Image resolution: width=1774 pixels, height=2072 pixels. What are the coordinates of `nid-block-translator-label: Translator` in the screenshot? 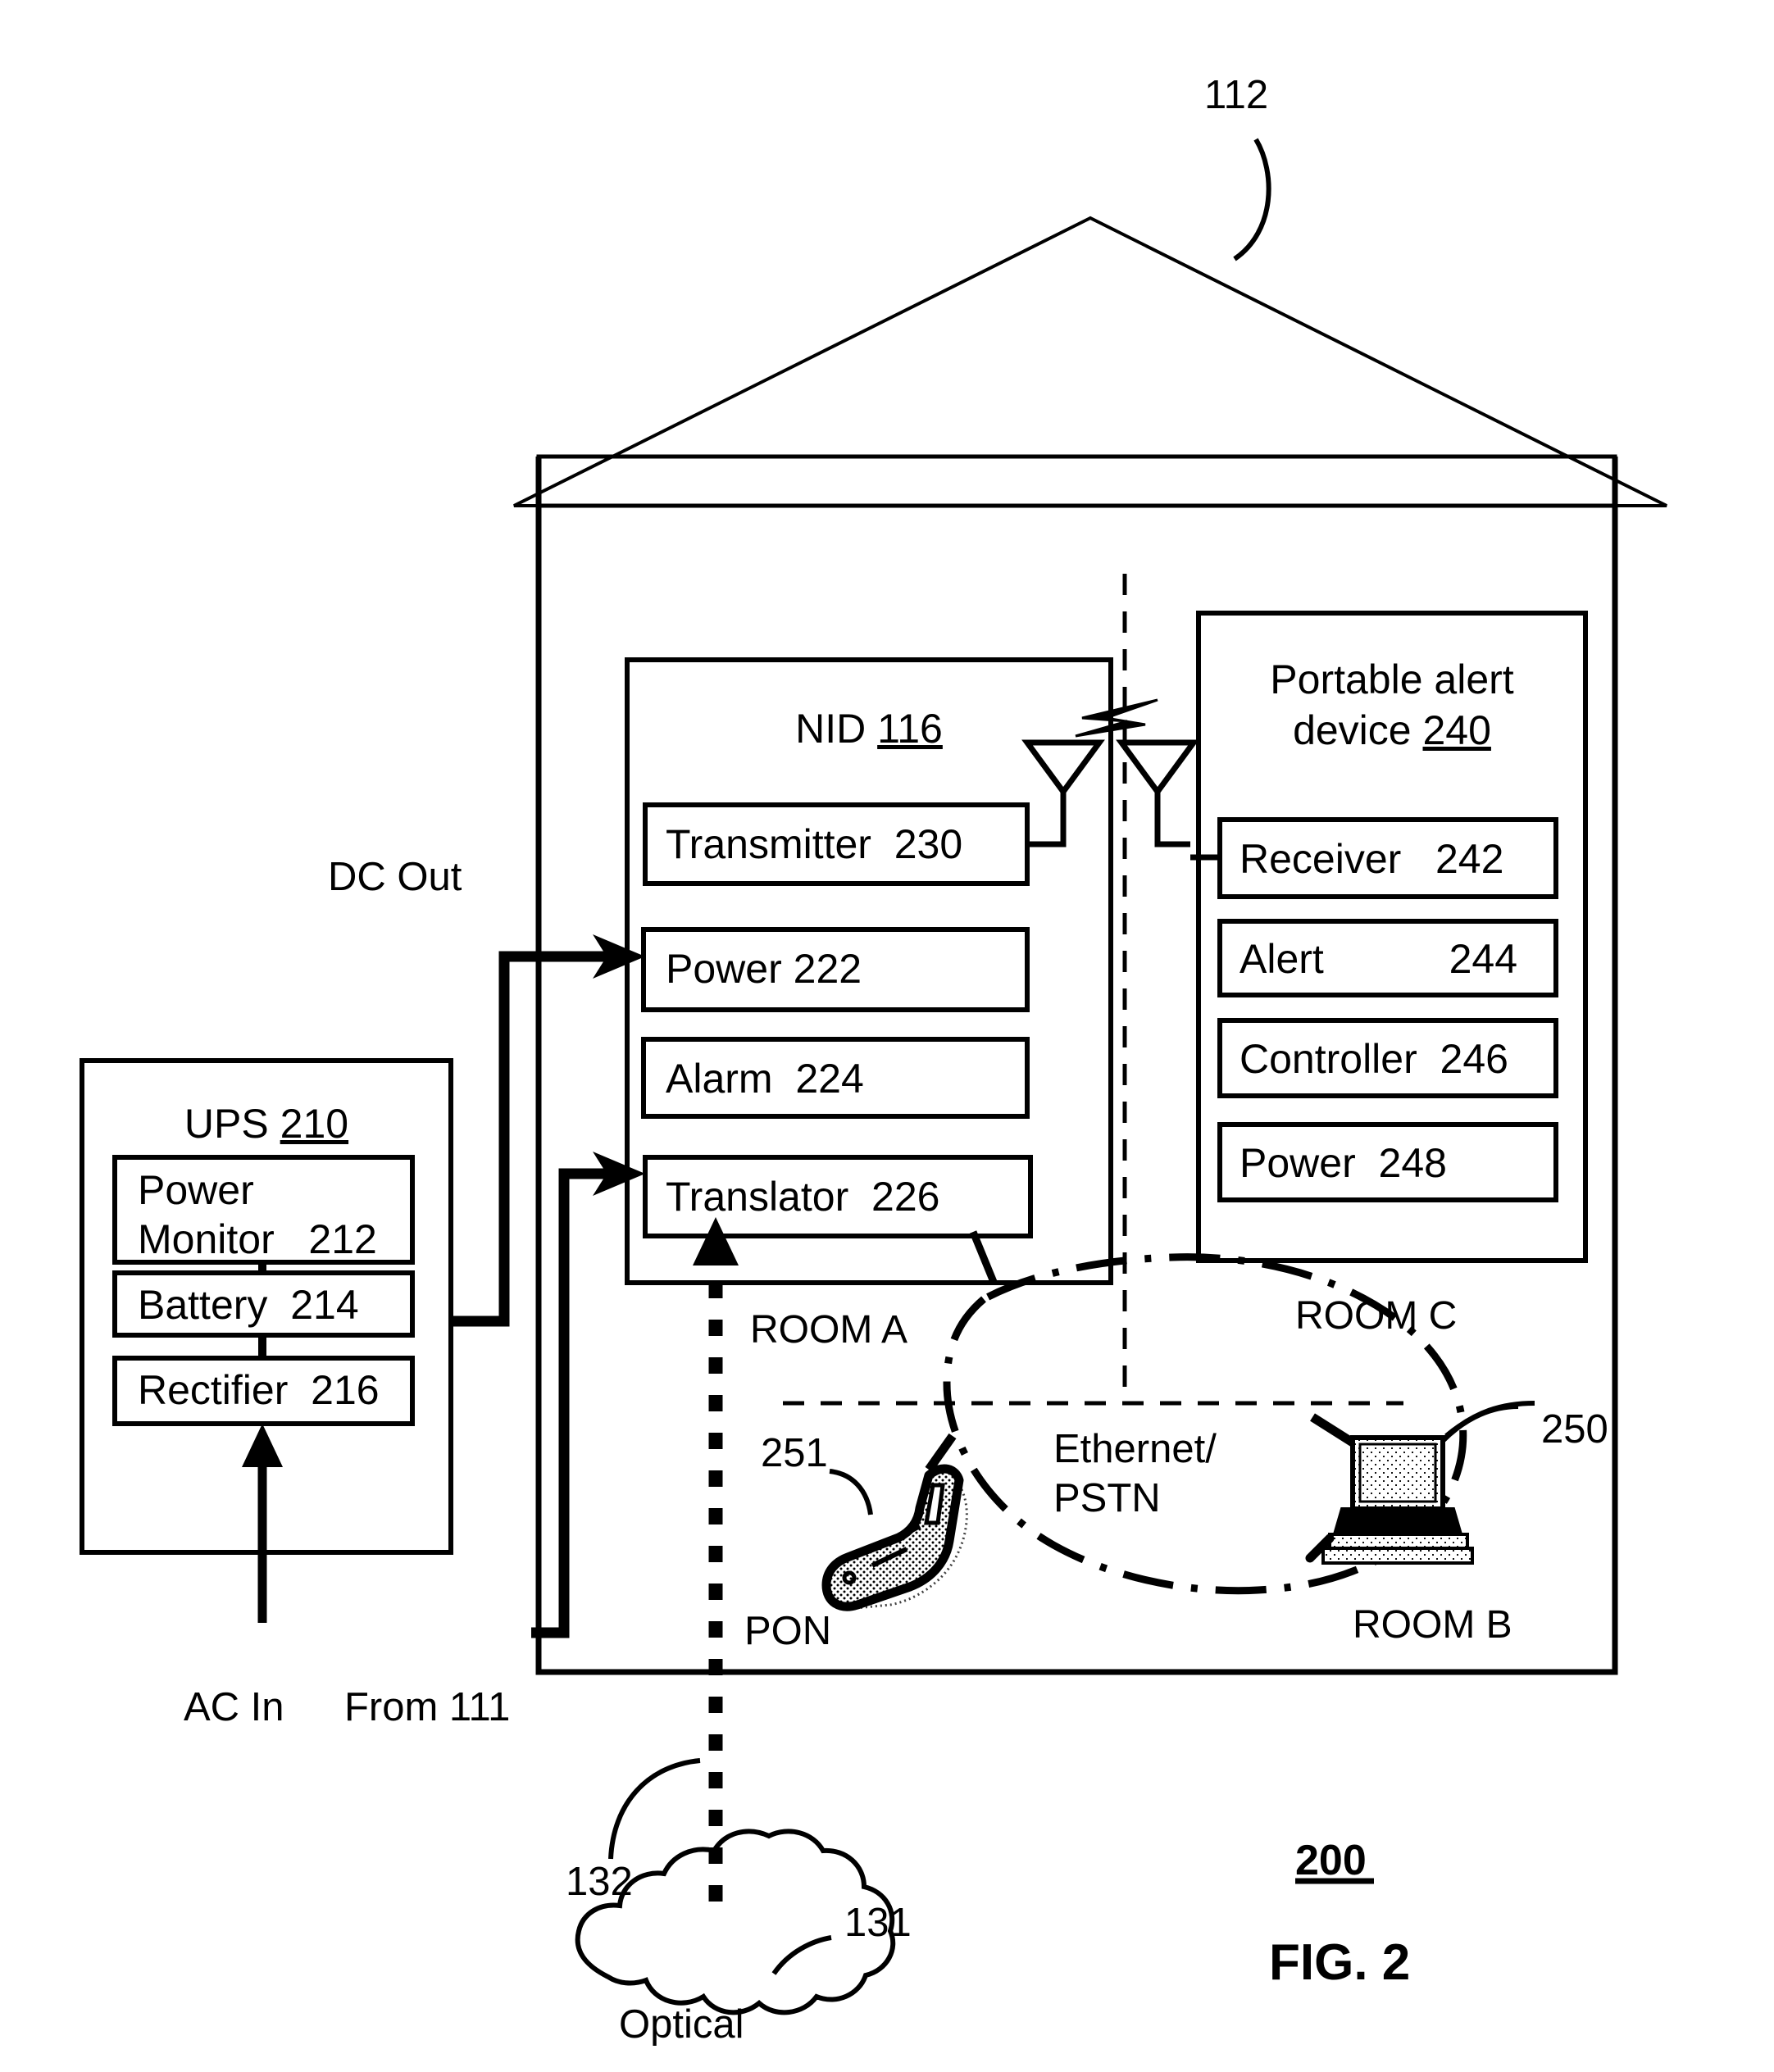 It's located at (758, 1197).